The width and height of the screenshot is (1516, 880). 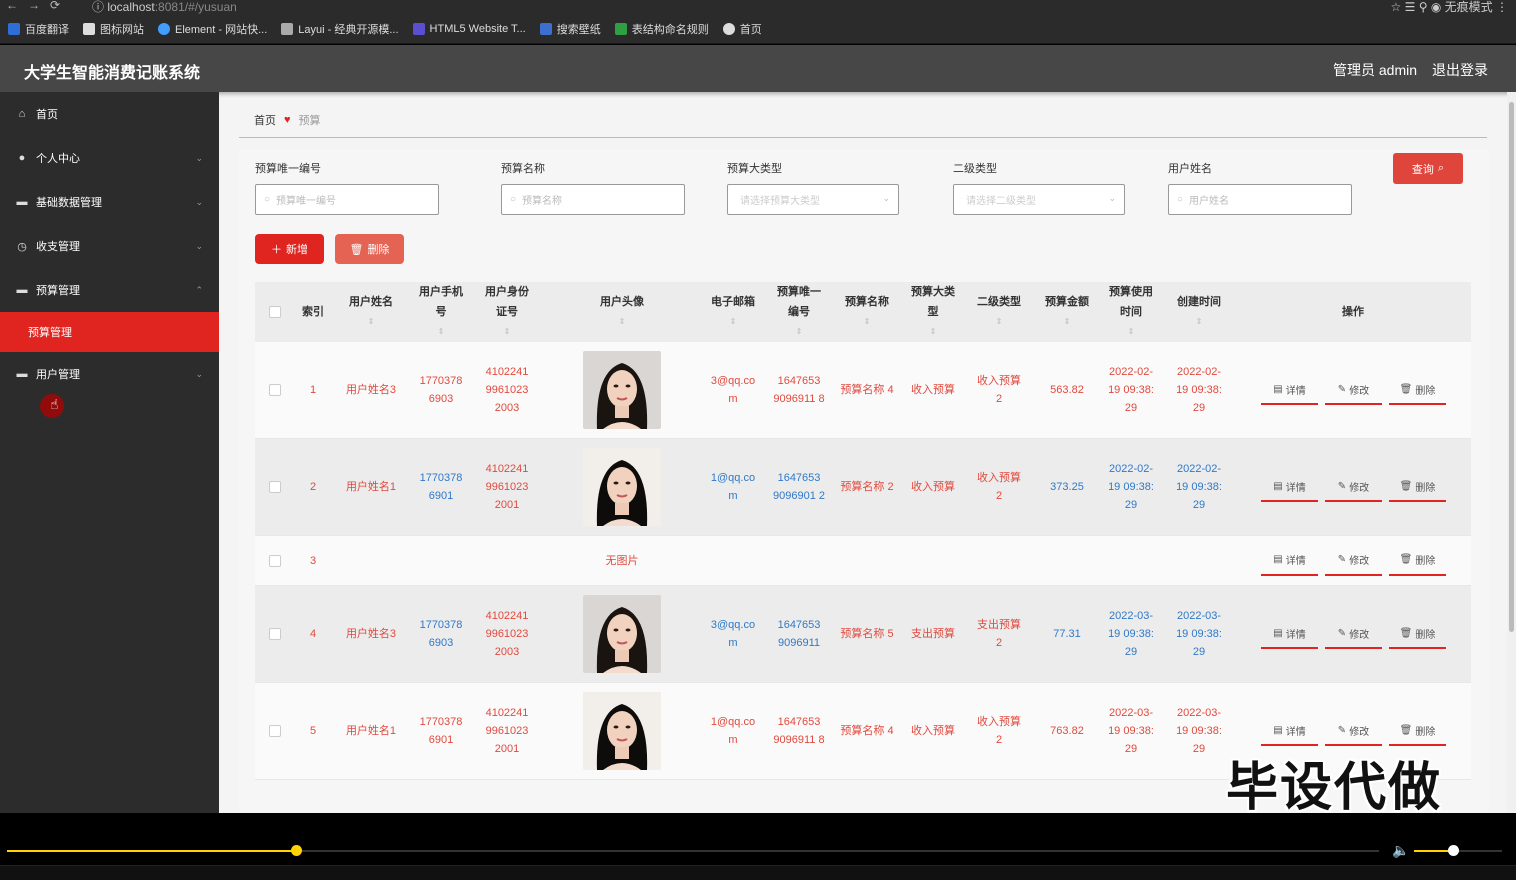 What do you see at coordinates (1039, 199) in the screenshot?
I see `subtype-select: 请选择二级类型 ⌄` at bounding box center [1039, 199].